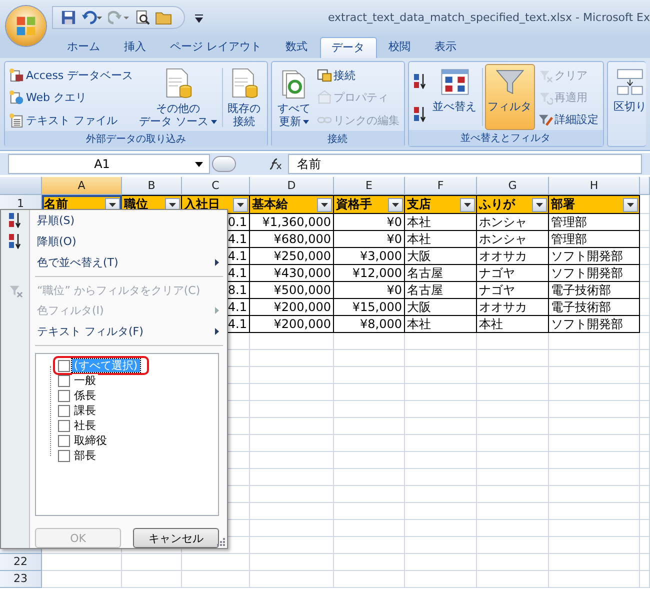 This screenshot has width=650, height=600. What do you see at coordinates (594, 239) in the screenshot?
I see `table-cell: 管理部` at bounding box center [594, 239].